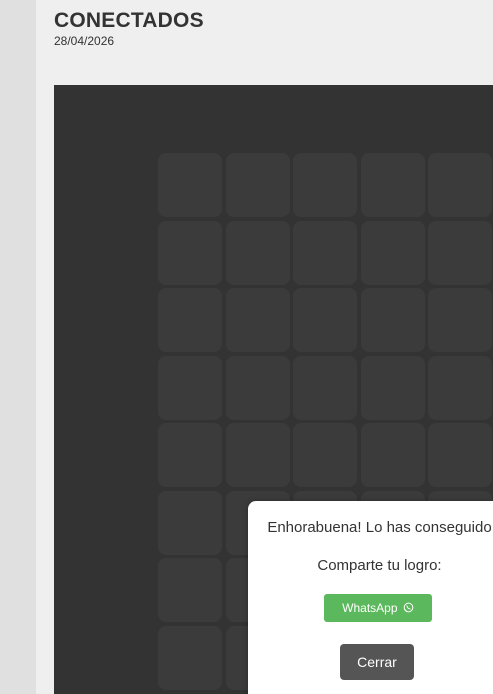 The image size is (493, 694). What do you see at coordinates (379, 527) in the screenshot?
I see `success-message: Enhorabuena! Lo has conseguido` at bounding box center [379, 527].